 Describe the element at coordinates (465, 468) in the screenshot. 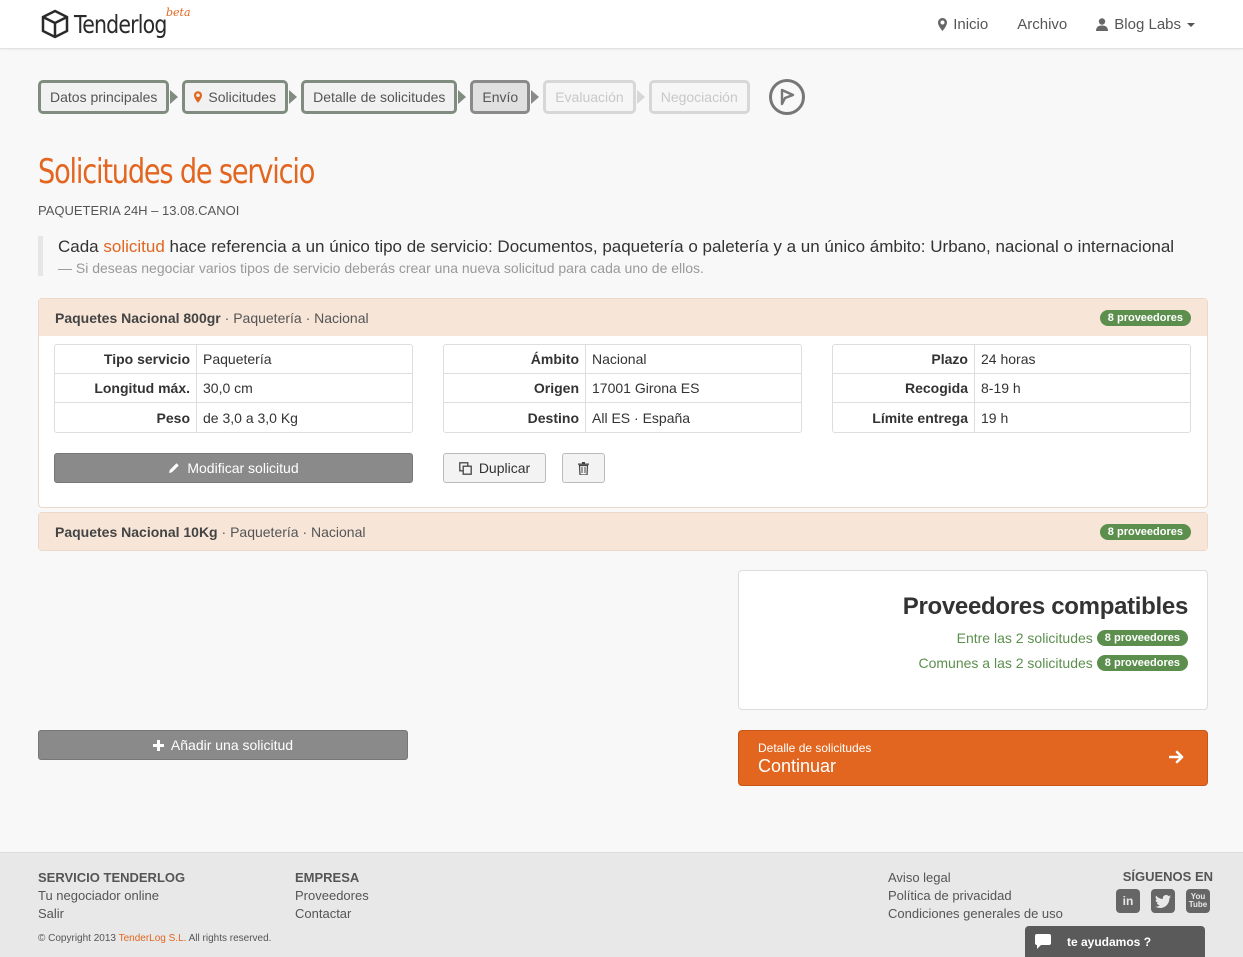

I see `copy-icon` at that location.